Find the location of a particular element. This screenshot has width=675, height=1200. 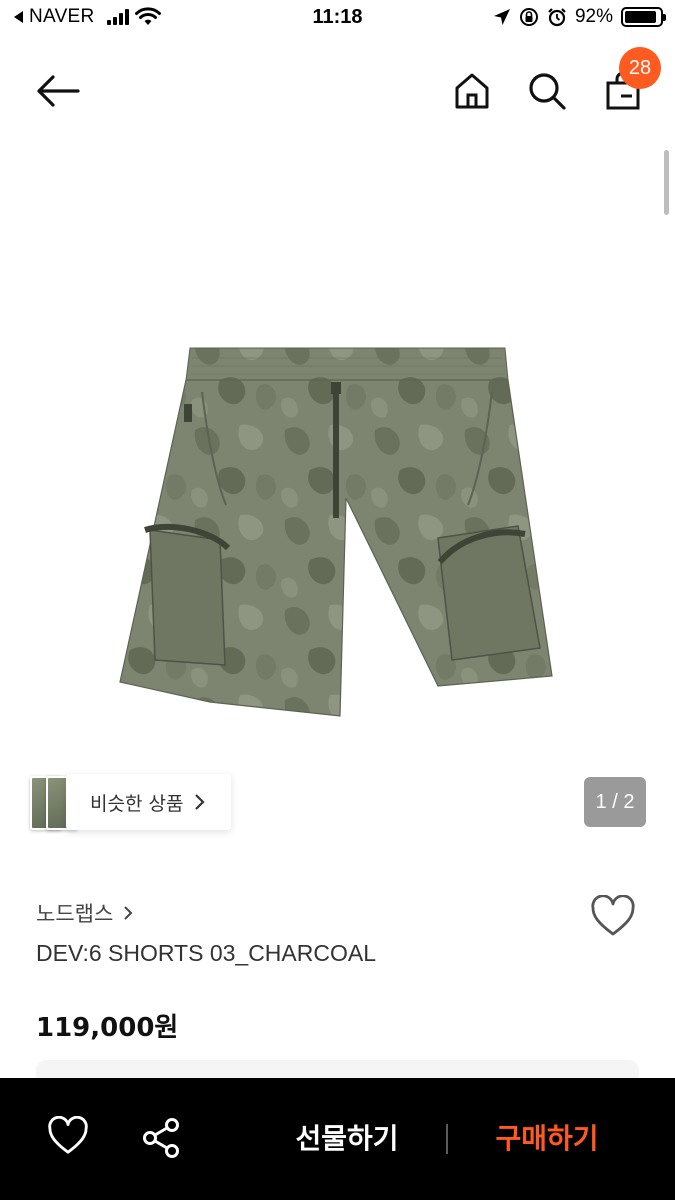

arrow-left-icon is located at coordinates (58, 91).